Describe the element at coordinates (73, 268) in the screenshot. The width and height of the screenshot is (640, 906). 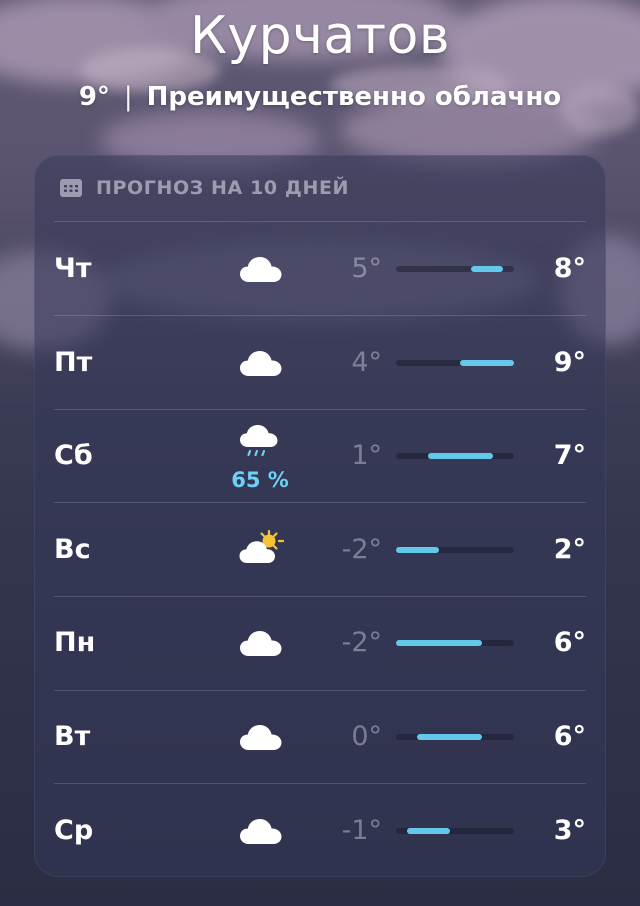
I see `day-label: Чт` at that location.